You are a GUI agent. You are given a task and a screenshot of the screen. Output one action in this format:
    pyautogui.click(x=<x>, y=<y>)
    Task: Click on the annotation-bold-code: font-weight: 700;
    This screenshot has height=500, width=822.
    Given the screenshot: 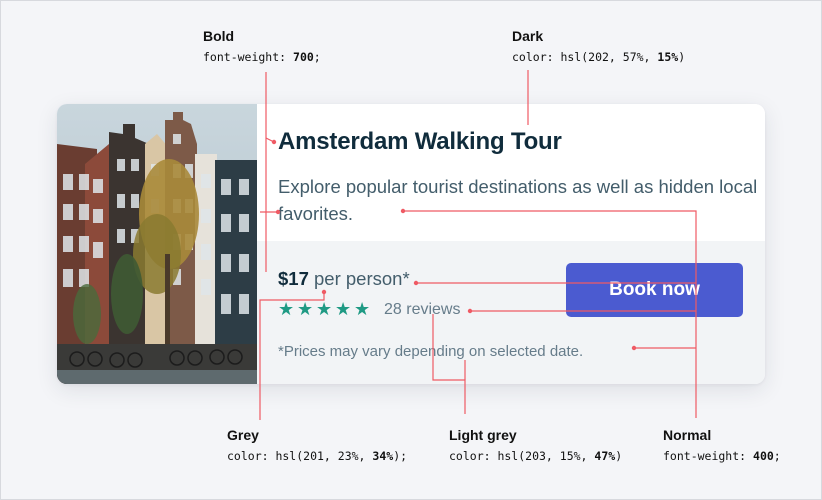 What is the action you would take?
    pyautogui.click(x=262, y=57)
    